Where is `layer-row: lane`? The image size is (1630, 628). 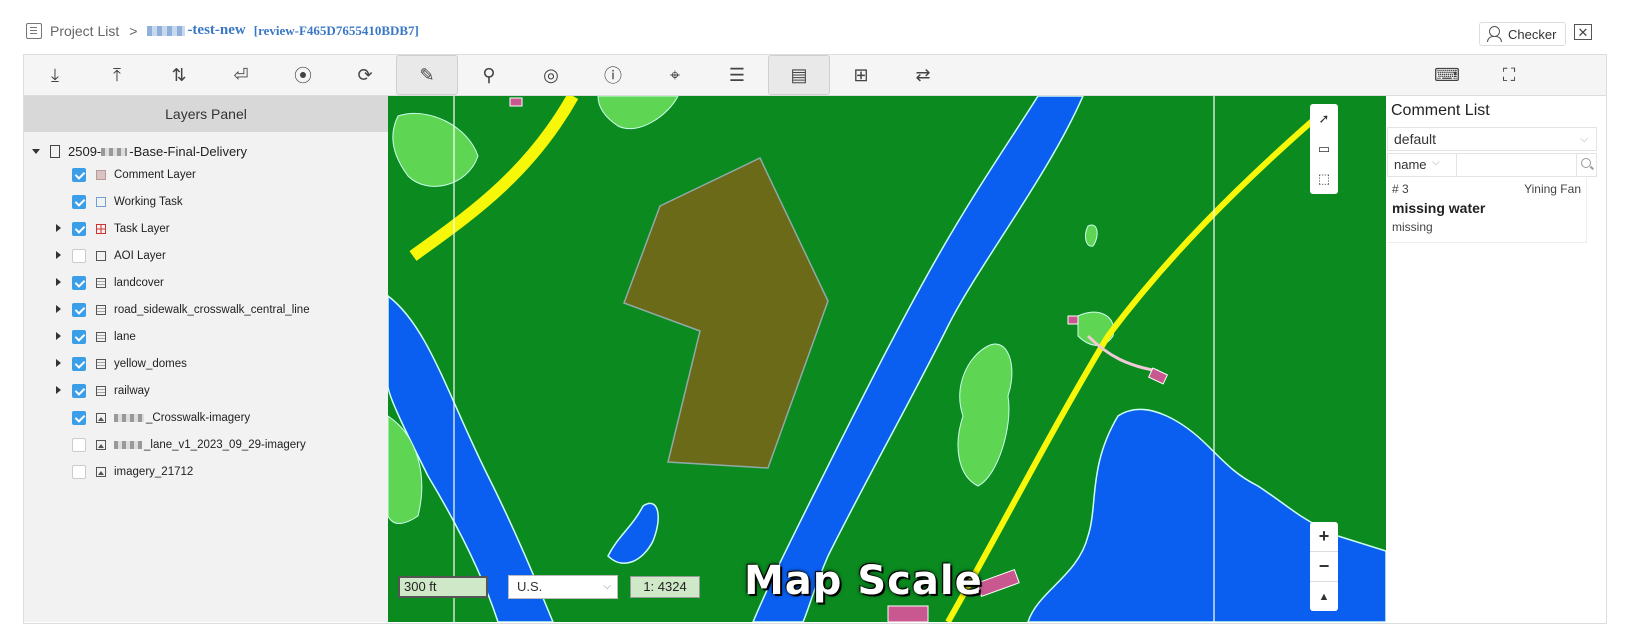
layer-row: lane is located at coordinates (96, 337).